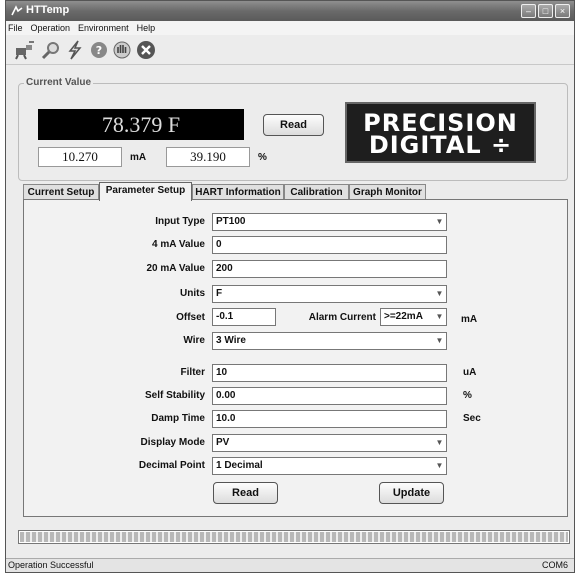 This screenshot has width=580, height=573. I want to click on ma20-input: 200, so click(329, 269).